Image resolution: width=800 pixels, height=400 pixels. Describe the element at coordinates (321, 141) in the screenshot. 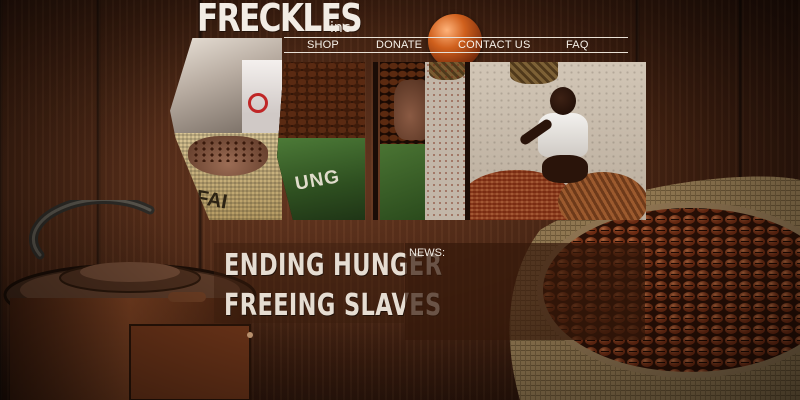

I see `collage-photo-beans-sack: UNG` at that location.